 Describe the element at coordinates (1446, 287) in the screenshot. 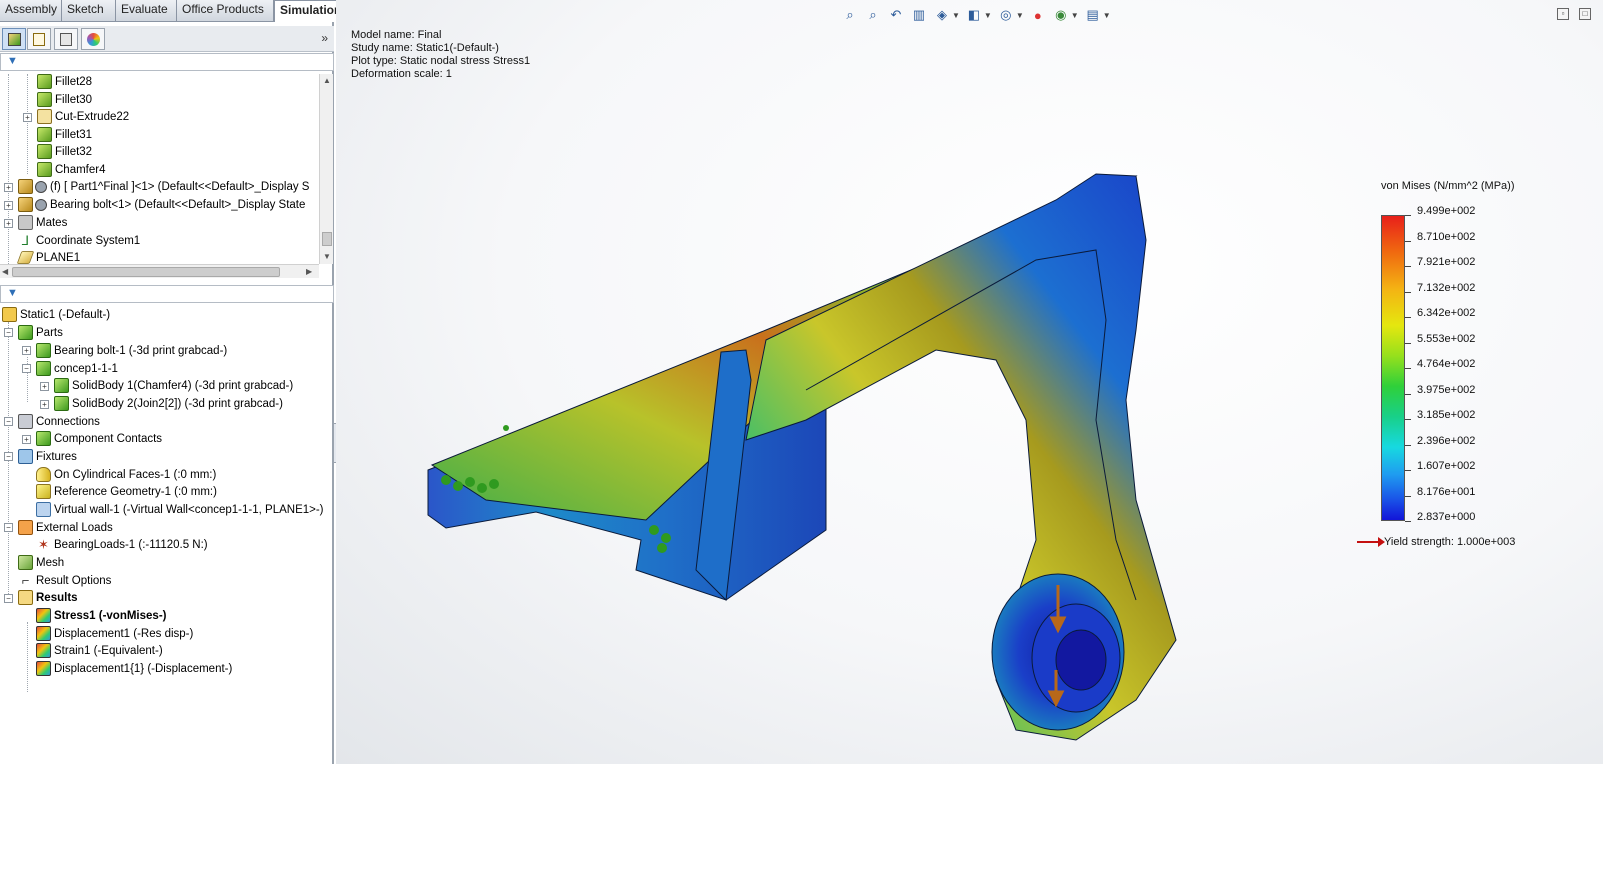

I see `legend-value: 7.132e+002` at that location.